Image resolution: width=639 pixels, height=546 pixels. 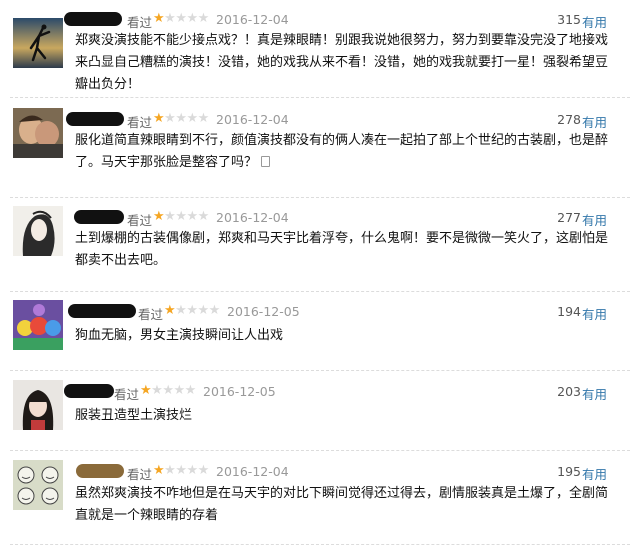 What do you see at coordinates (569, 471) in the screenshot?
I see `useful-count: 195` at bounding box center [569, 471].